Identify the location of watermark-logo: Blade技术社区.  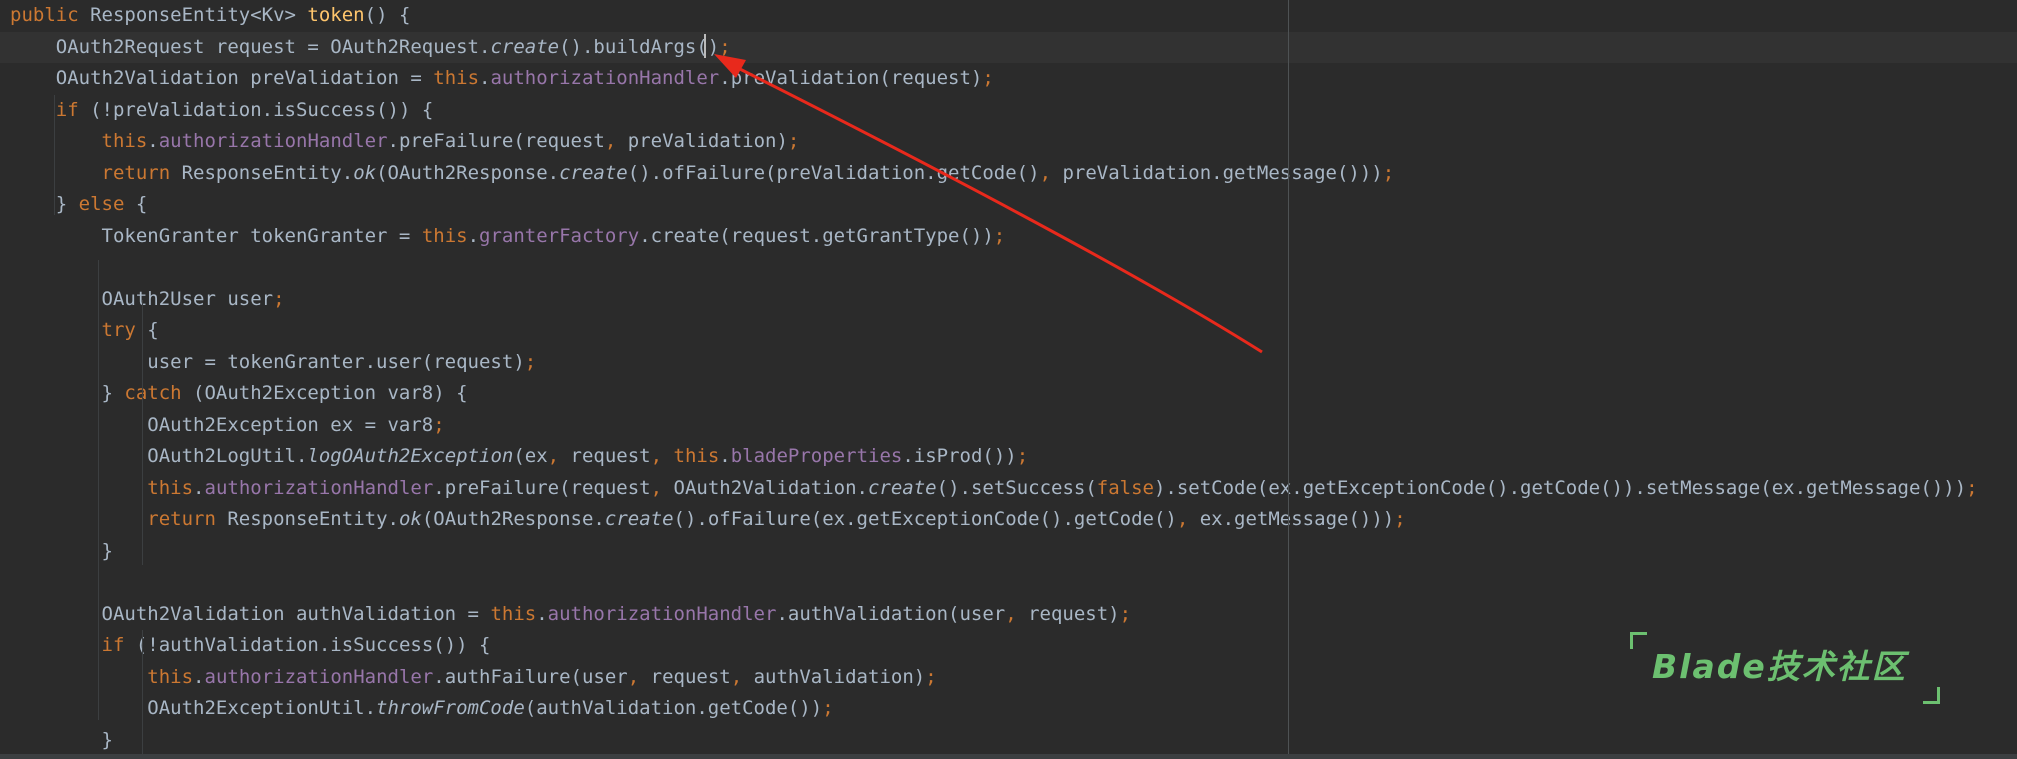
(1785, 668).